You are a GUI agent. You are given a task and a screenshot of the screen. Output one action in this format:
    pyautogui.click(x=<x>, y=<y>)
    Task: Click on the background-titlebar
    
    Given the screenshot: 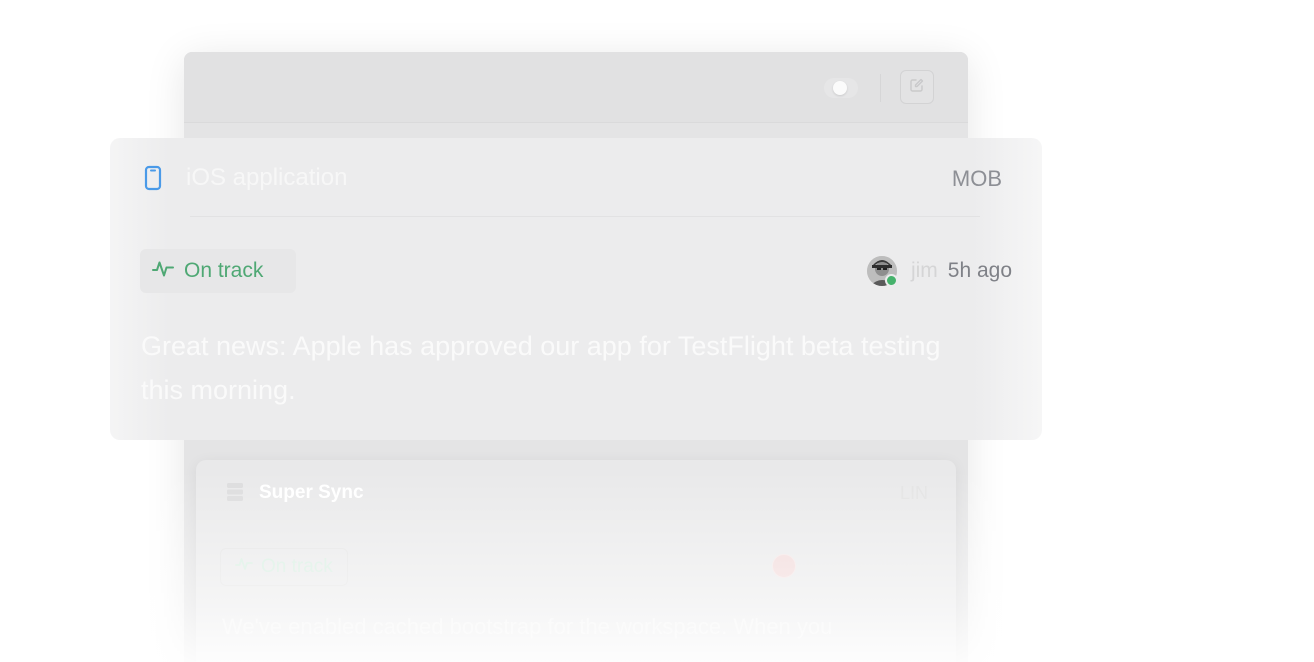 What is the action you would take?
    pyautogui.click(x=576, y=87)
    